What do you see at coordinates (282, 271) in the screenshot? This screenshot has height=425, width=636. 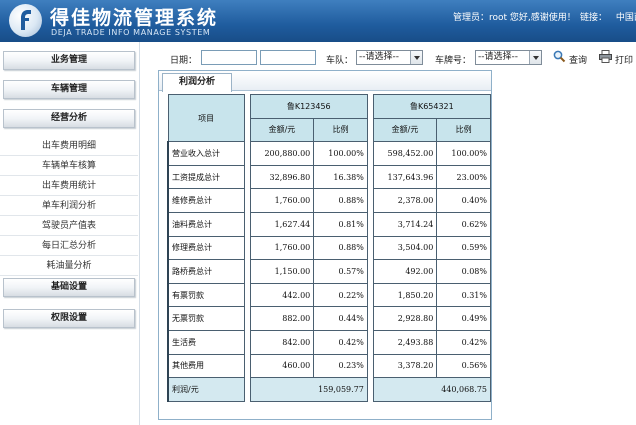 I see `amount-cell: 1,150.00` at bounding box center [282, 271].